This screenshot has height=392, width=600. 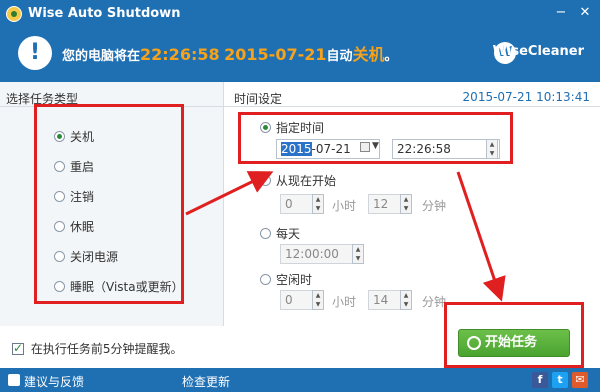 I want to click on time-annotation-box, so click(x=375, y=138).